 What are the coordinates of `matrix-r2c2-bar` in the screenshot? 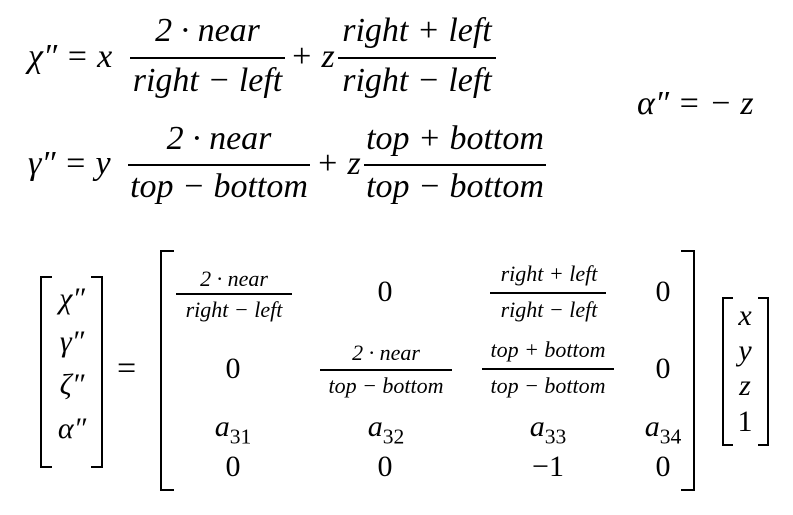 It's located at (386, 370).